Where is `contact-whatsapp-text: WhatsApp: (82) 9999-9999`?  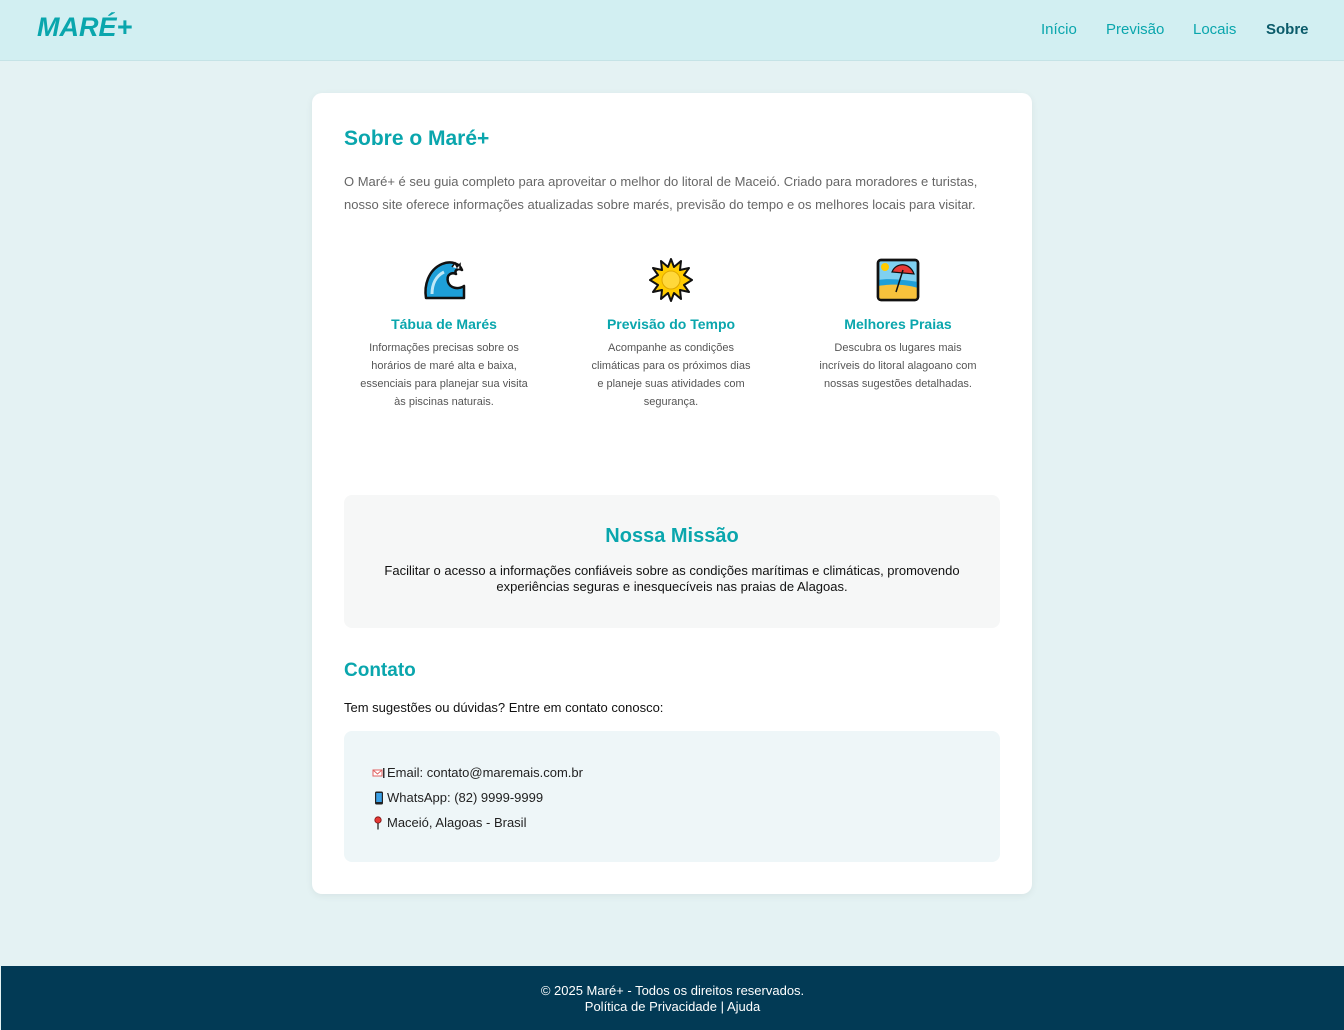
contact-whatsapp-text: WhatsApp: (82) 9999-9999 is located at coordinates (465, 797).